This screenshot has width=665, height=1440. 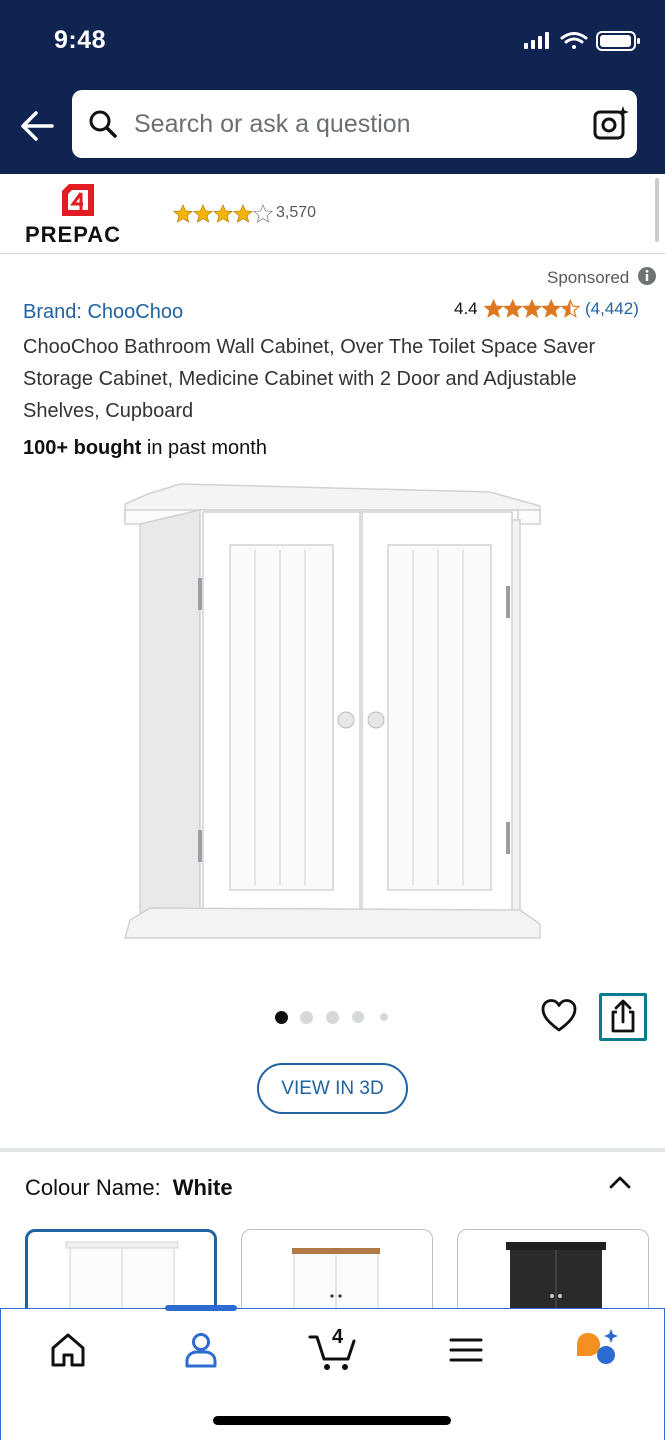 I want to click on home-icon, so click(x=68, y=1350).